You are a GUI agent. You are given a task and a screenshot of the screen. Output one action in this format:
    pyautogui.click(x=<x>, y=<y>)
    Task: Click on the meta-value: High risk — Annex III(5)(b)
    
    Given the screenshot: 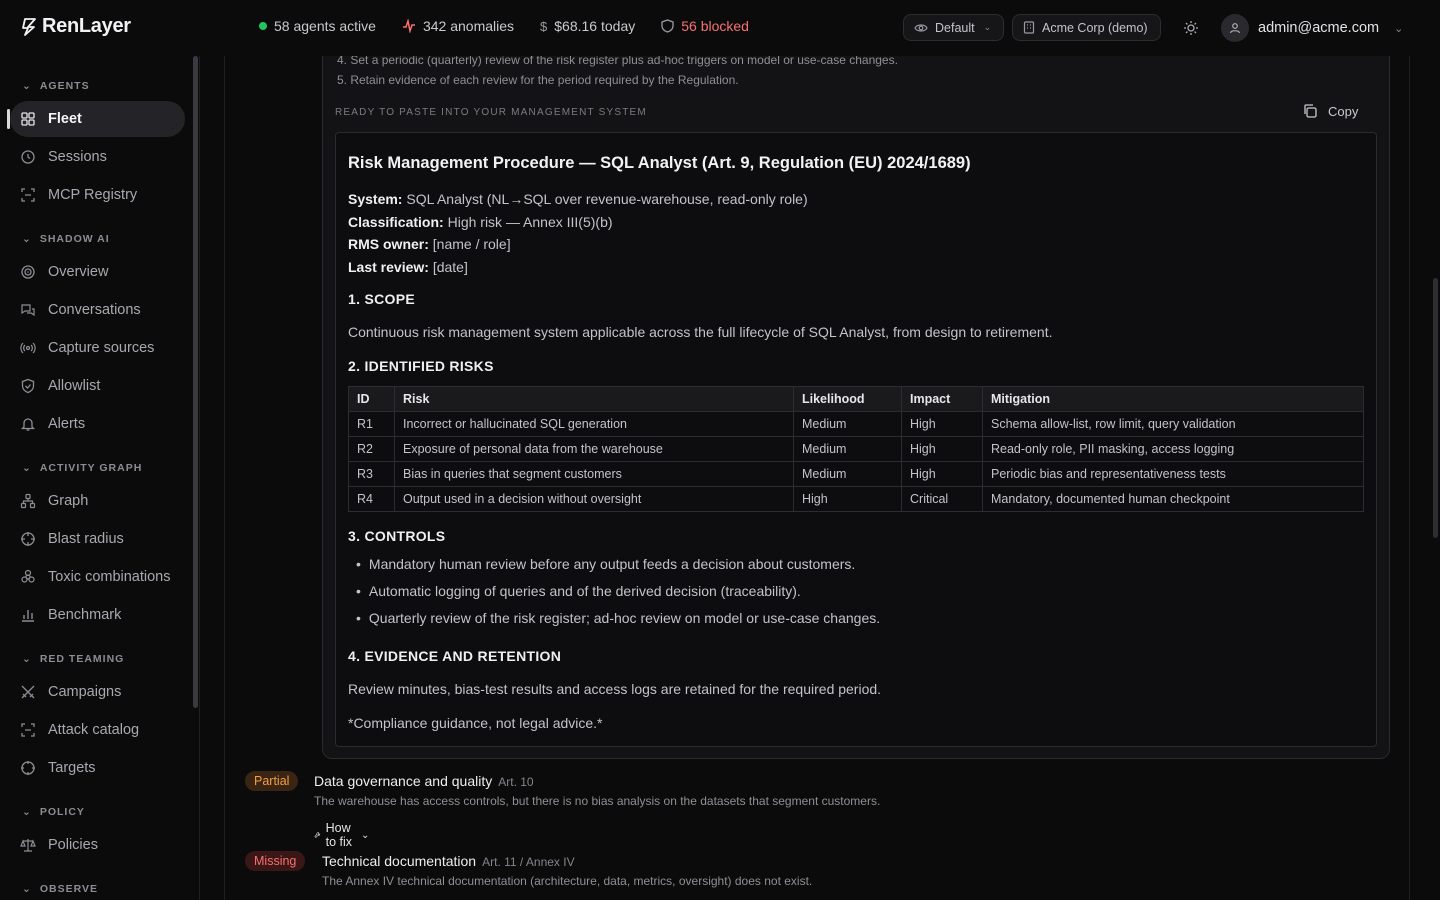 What is the action you would take?
    pyautogui.click(x=530, y=221)
    